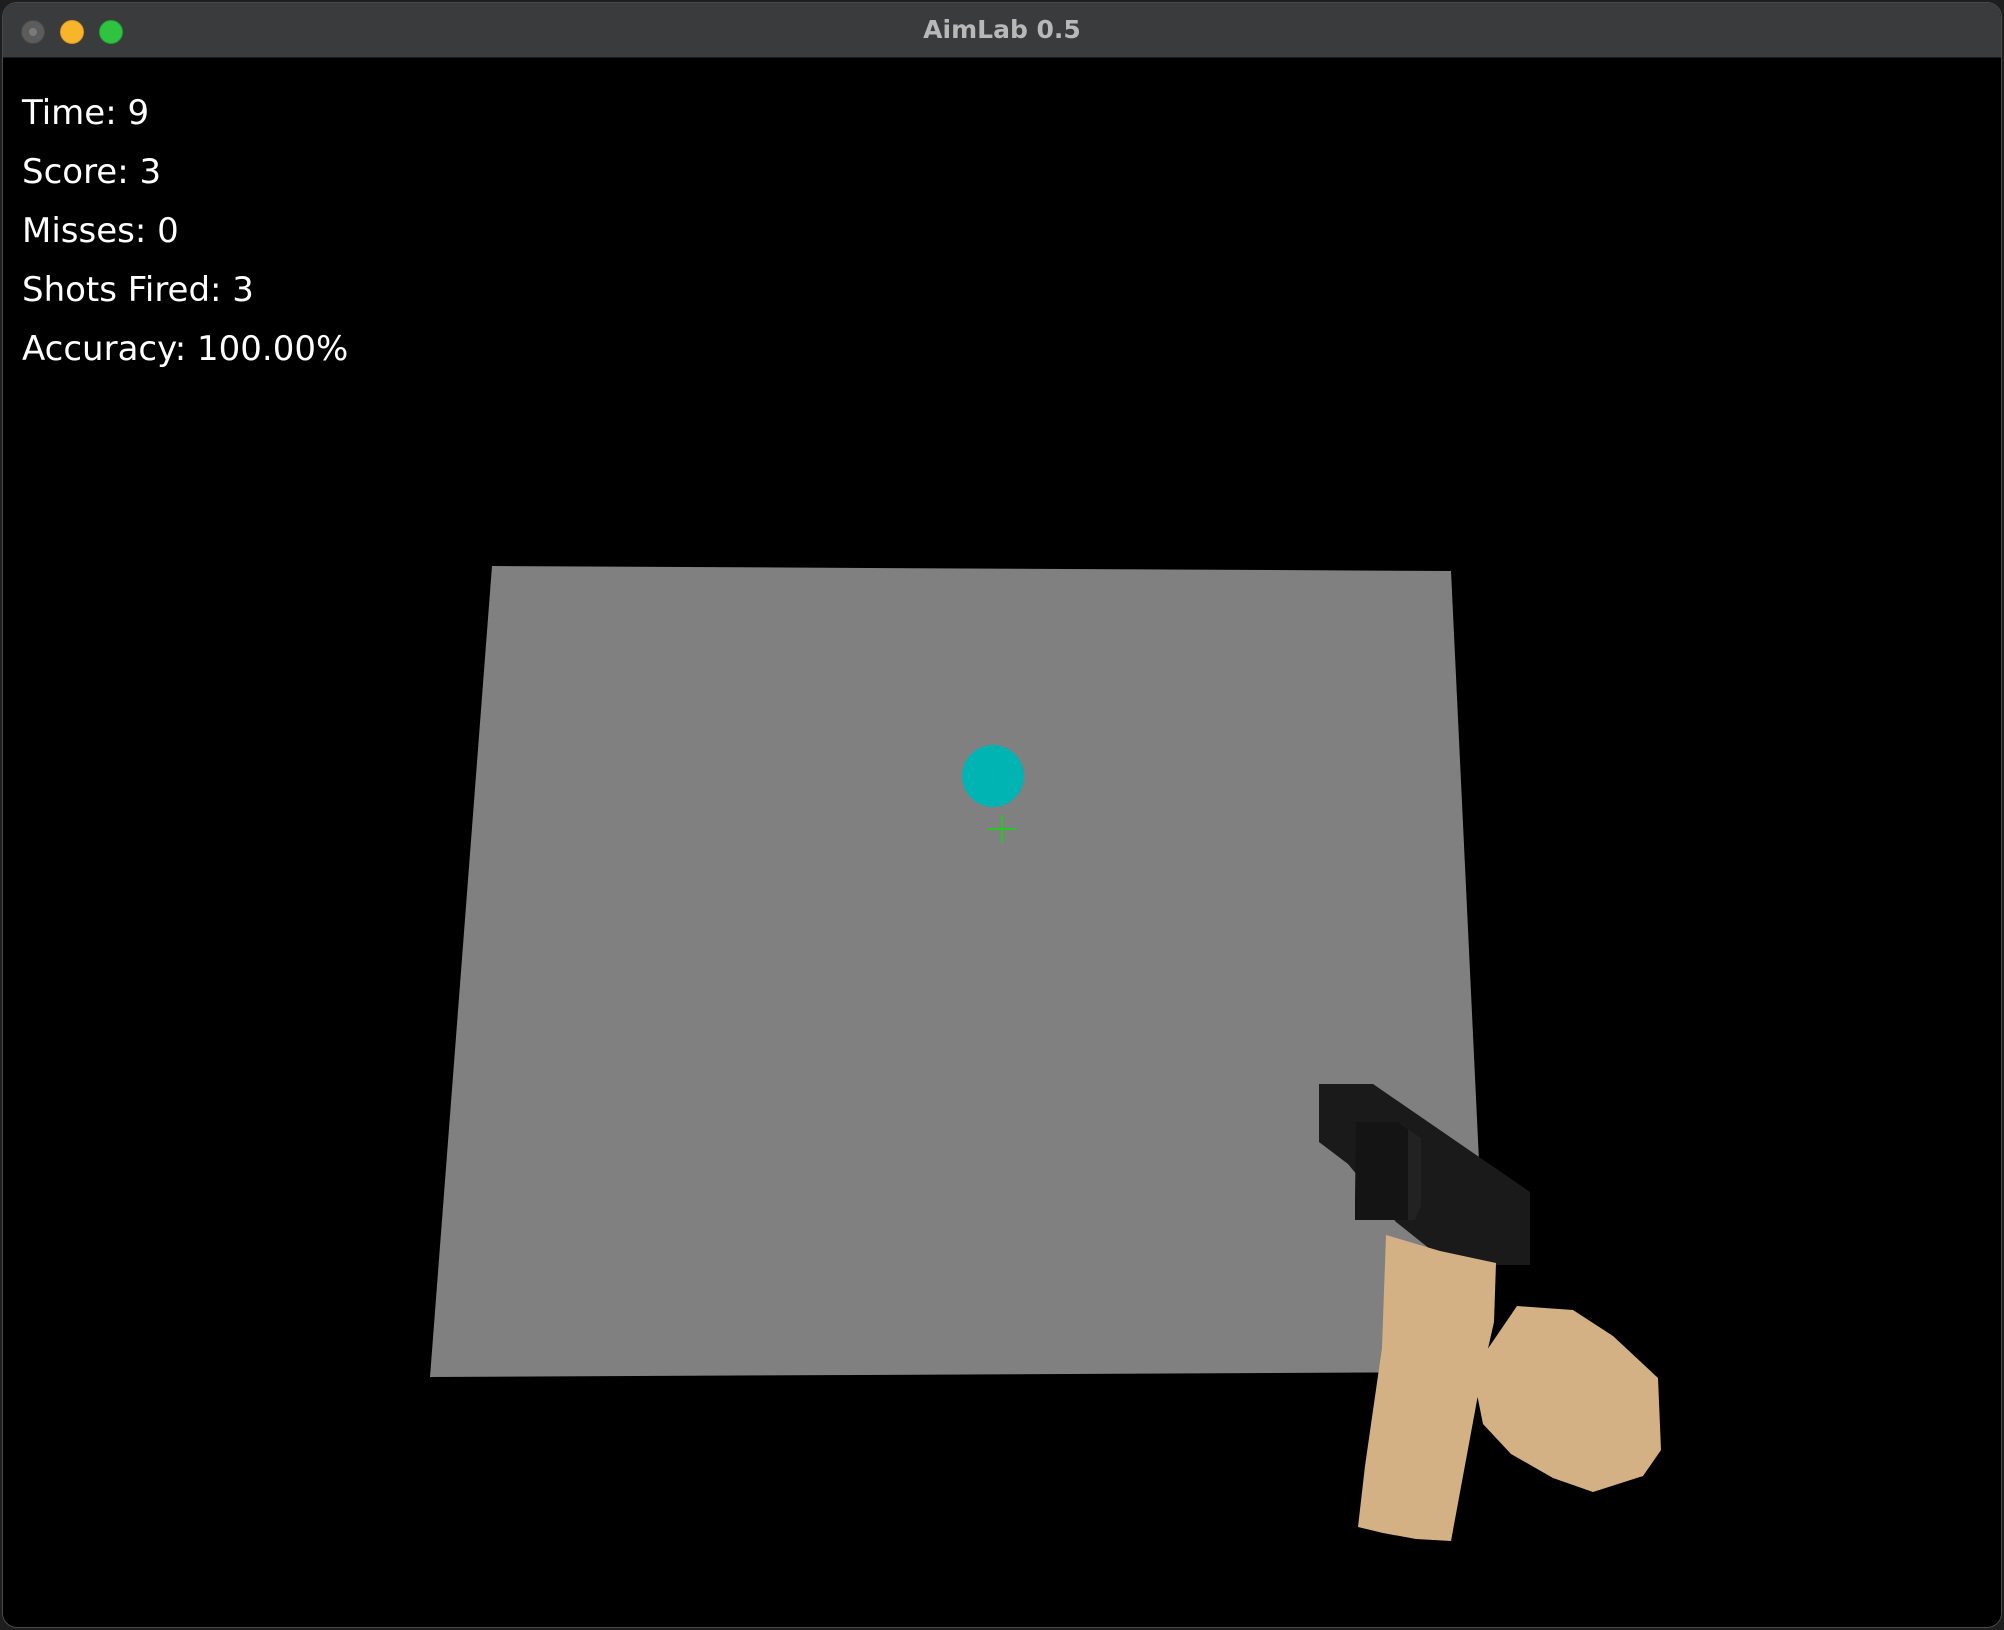 This screenshot has height=1630, width=2004. I want to click on player-hand, so click(1509, 1388).